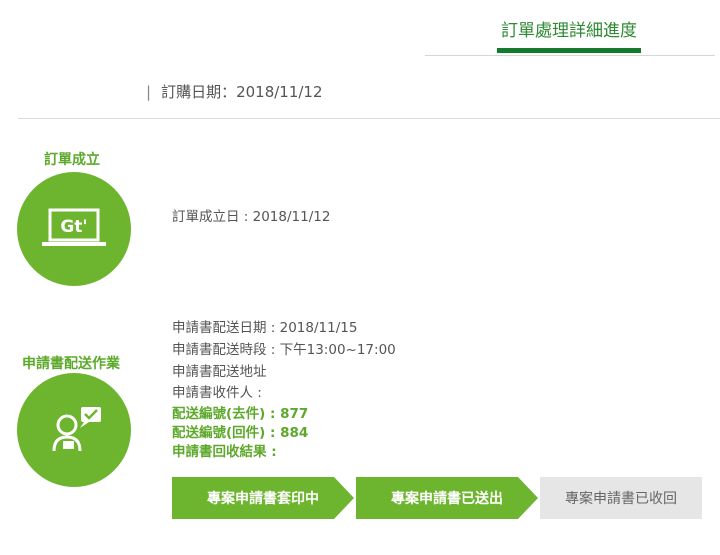  I want to click on order-established-date: 訂單成立日 : 2018/11/12, so click(251, 217).